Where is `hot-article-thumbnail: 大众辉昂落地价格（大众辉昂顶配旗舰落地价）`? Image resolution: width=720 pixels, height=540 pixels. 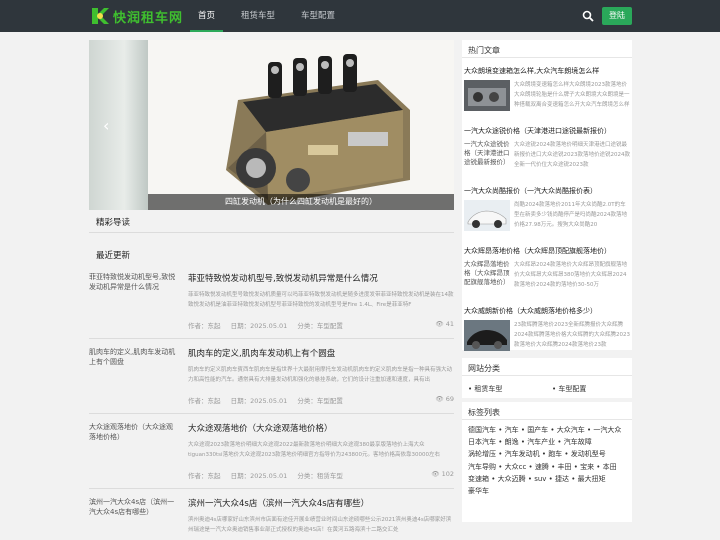 hot-article-thumbnail: 大众辉昂落地价格（大众辉昂顶配旗舰落地价） is located at coordinates (487, 275).